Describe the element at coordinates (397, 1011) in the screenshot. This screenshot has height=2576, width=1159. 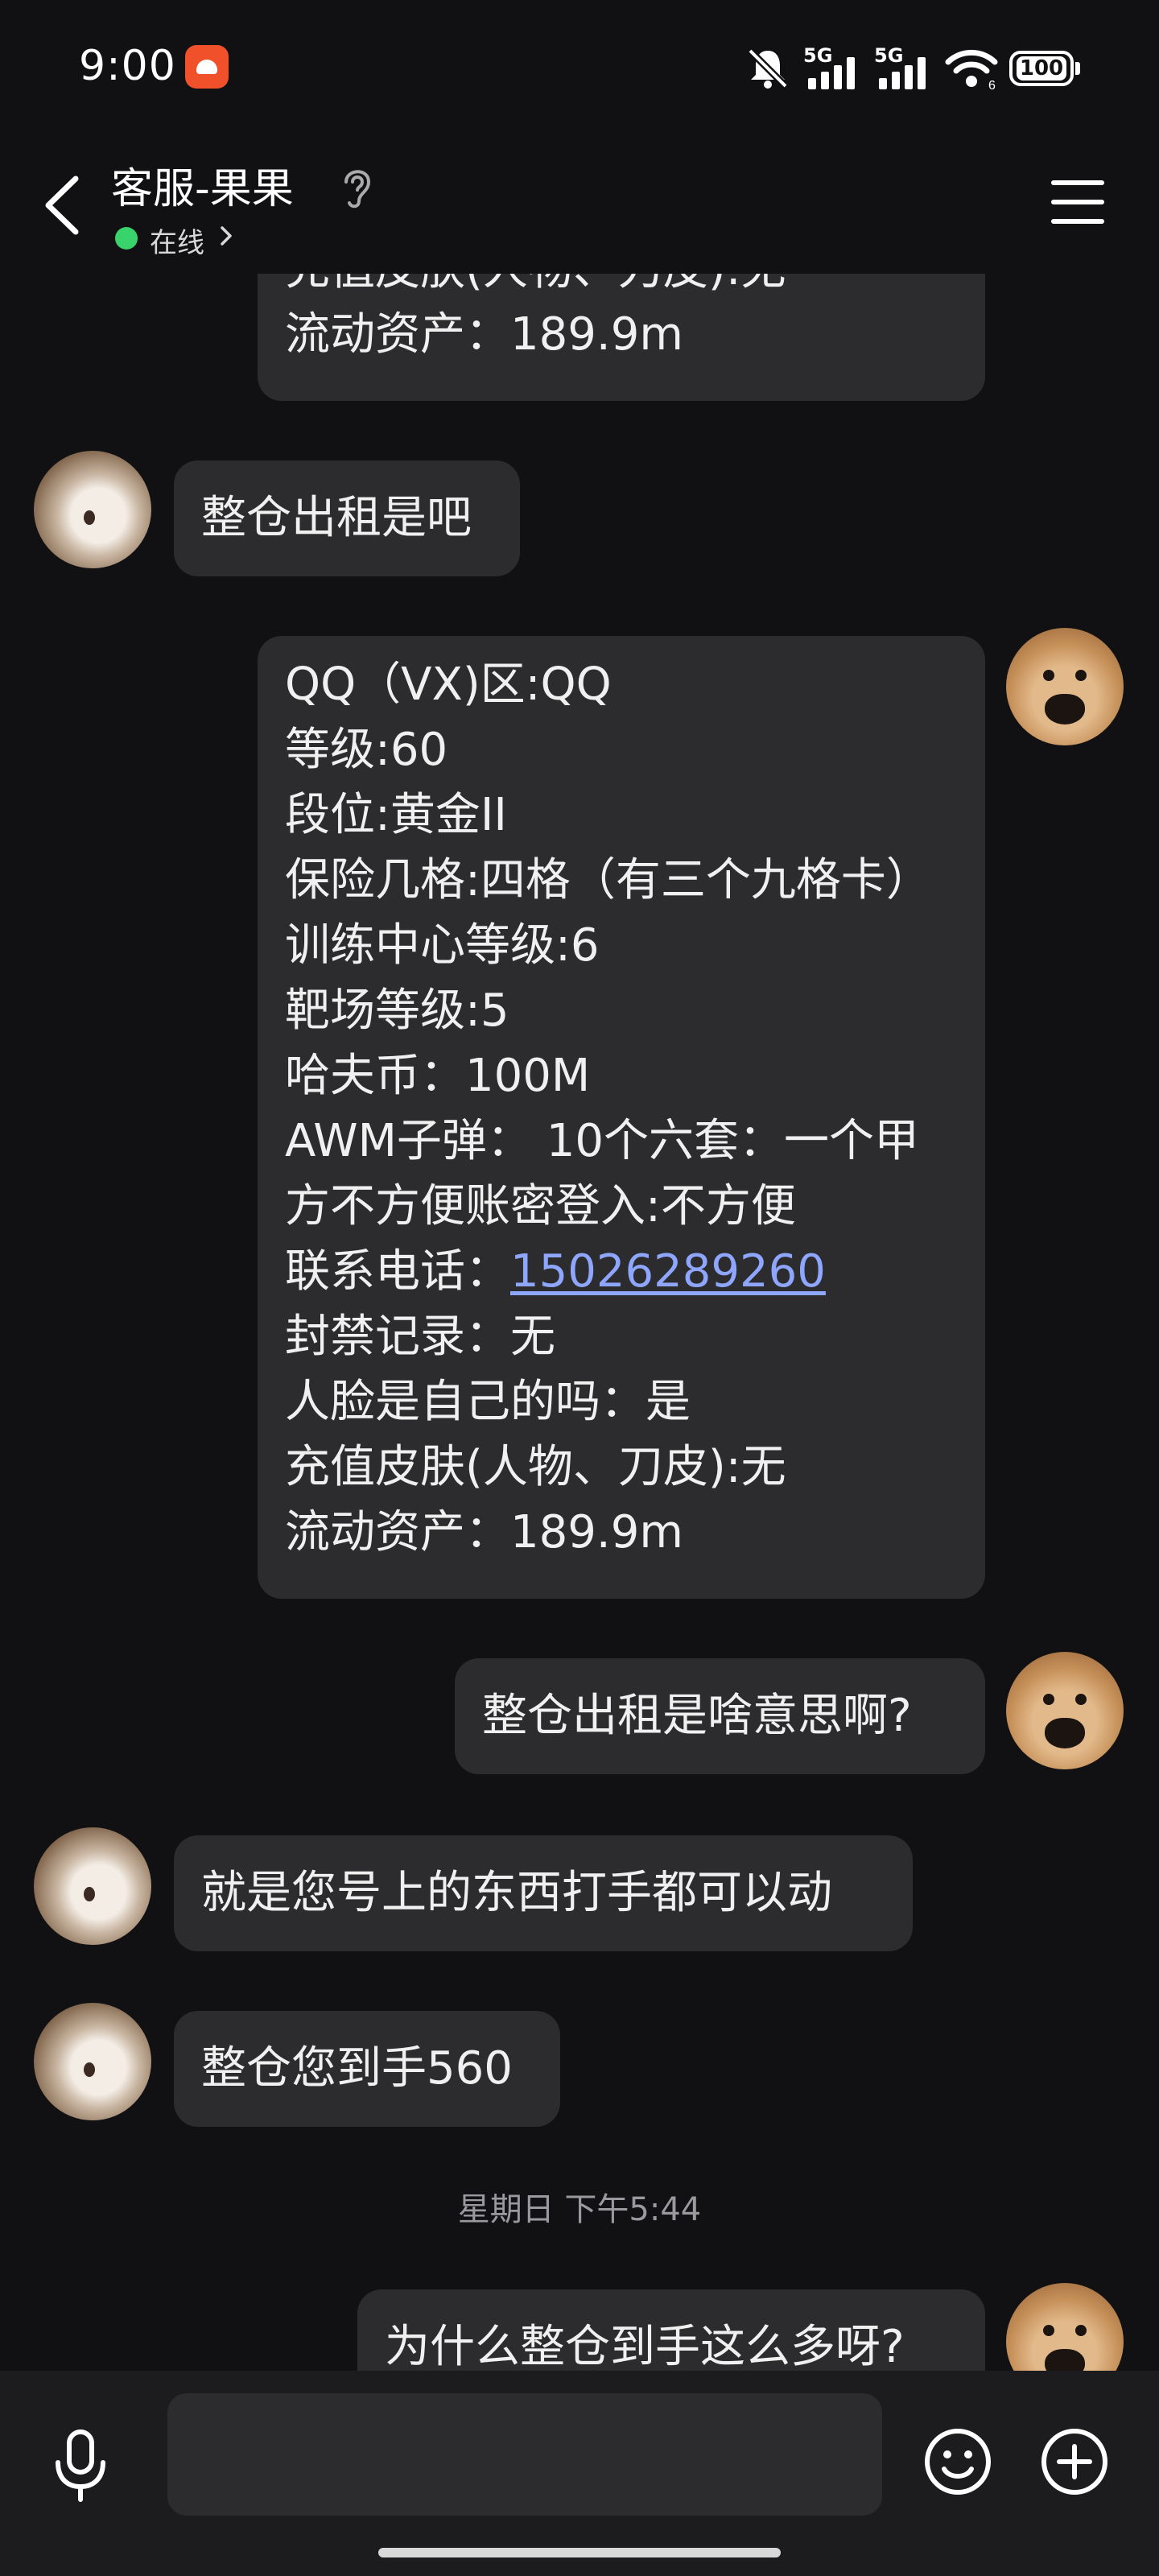
I see `info-line-range: 靶场等级:5` at that location.